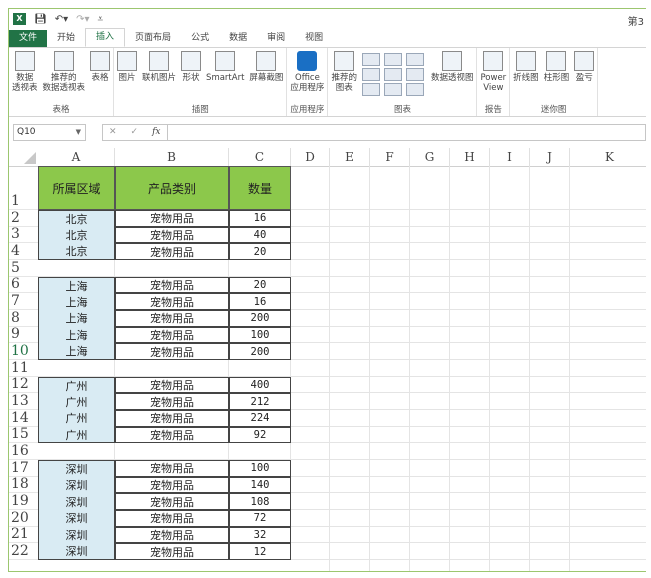 The height and width of the screenshot is (578, 651). I want to click on quantity-cell: 140, so click(260, 485).